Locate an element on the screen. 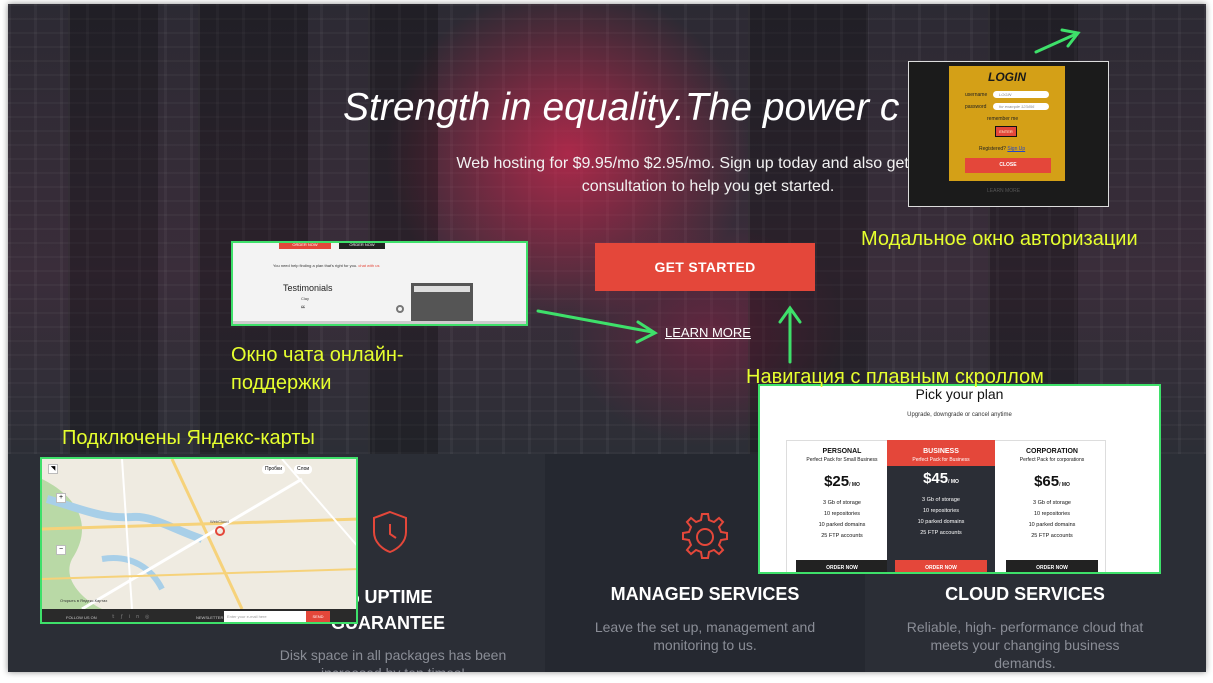 The image size is (1213, 683). plan-name: CORPORATION is located at coordinates (1052, 451).